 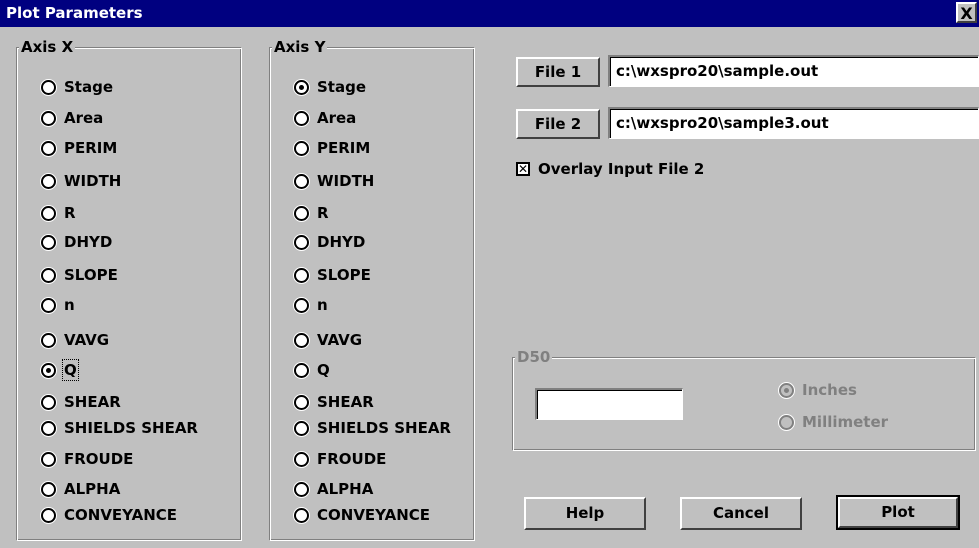 I want to click on overlay-checkbox: ✕ Overlay Input File 2, so click(x=610, y=169).